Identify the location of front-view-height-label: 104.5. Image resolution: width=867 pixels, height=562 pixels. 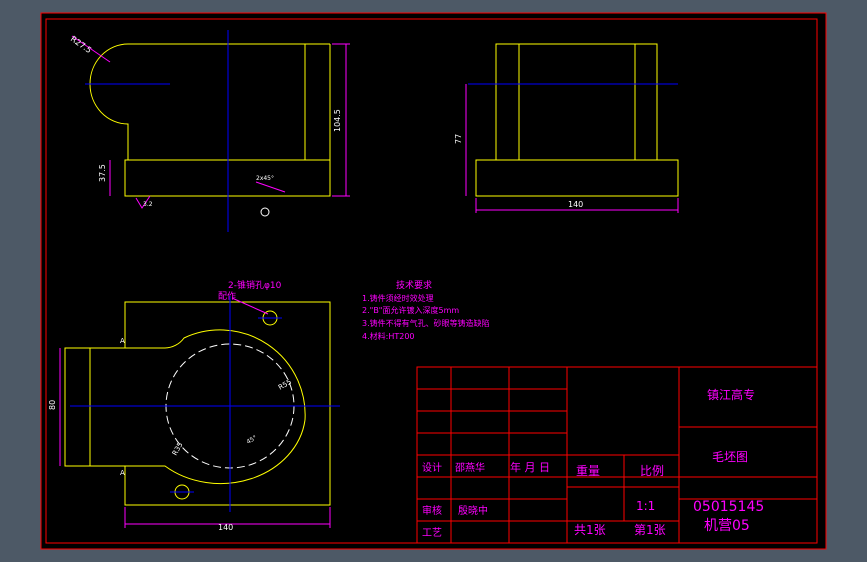
(337, 120).